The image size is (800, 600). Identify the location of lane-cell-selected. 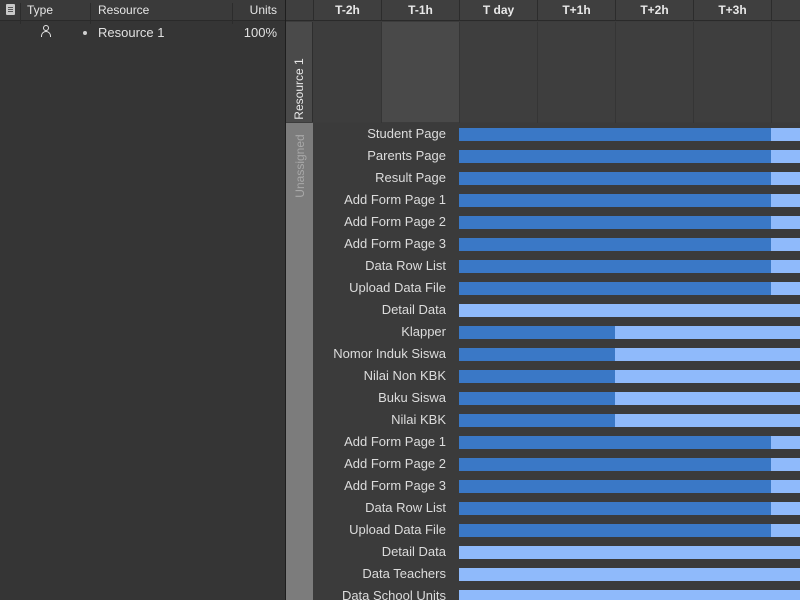
(420, 72).